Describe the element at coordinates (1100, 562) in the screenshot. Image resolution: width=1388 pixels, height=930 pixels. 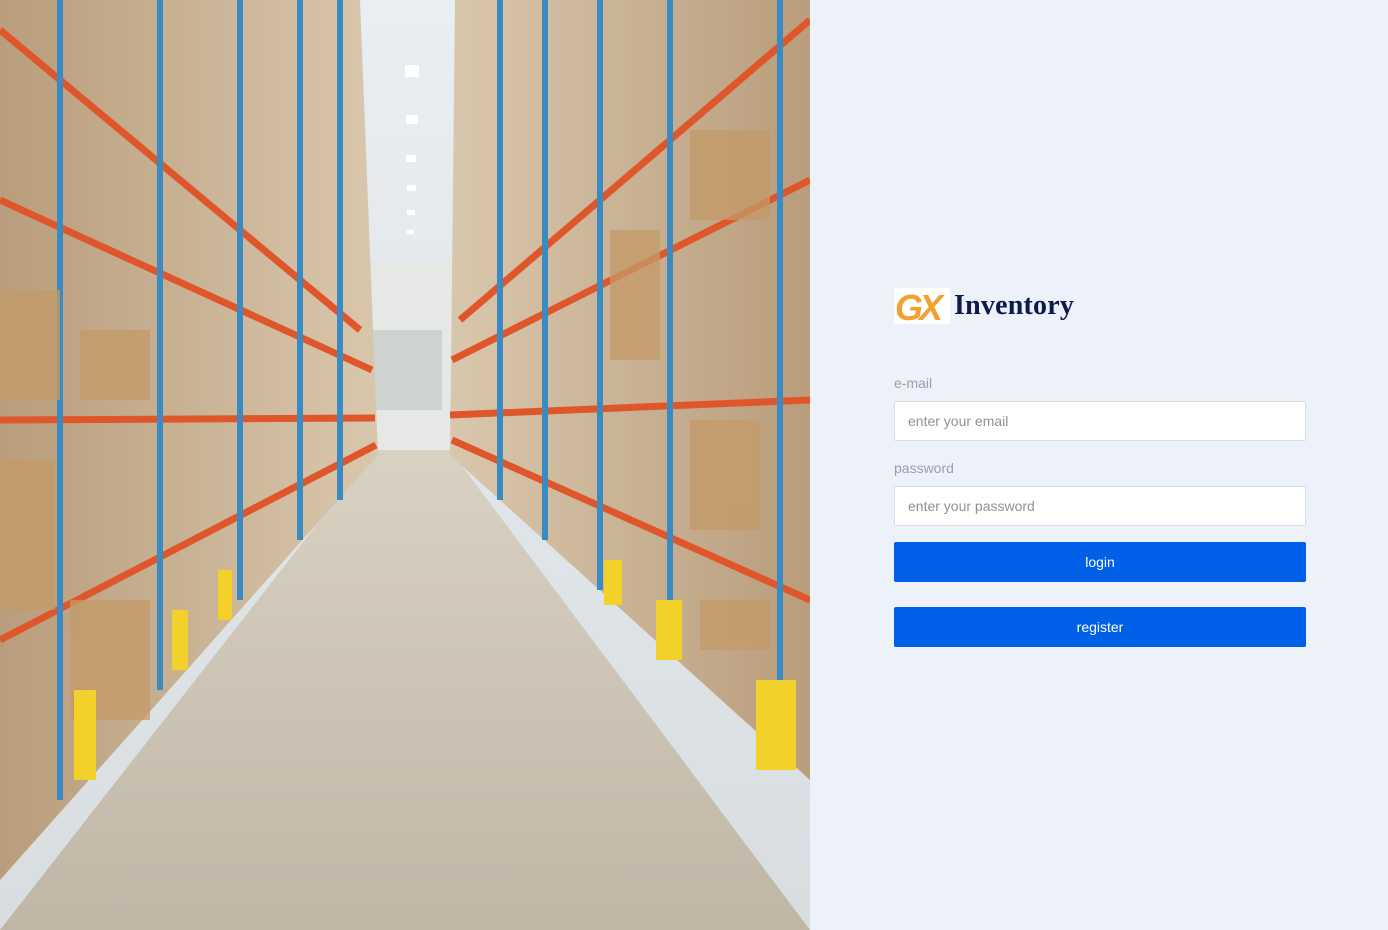
I see `login-button: login` at that location.